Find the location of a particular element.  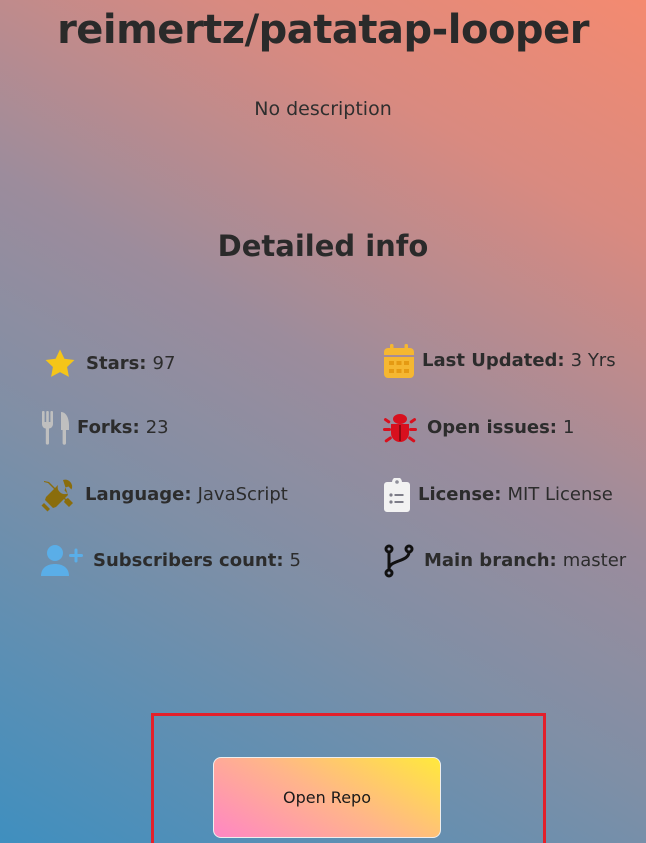

info-license: License: MIT License is located at coordinates (498, 495).